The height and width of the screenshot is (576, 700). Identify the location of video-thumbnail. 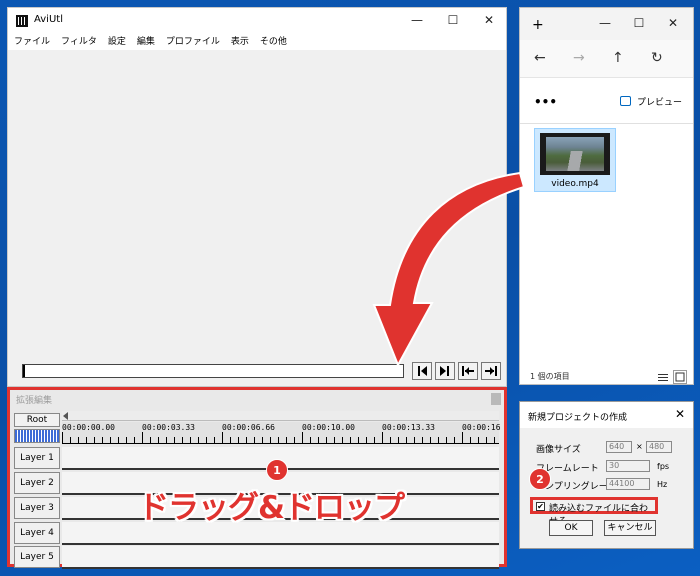
(575, 154).